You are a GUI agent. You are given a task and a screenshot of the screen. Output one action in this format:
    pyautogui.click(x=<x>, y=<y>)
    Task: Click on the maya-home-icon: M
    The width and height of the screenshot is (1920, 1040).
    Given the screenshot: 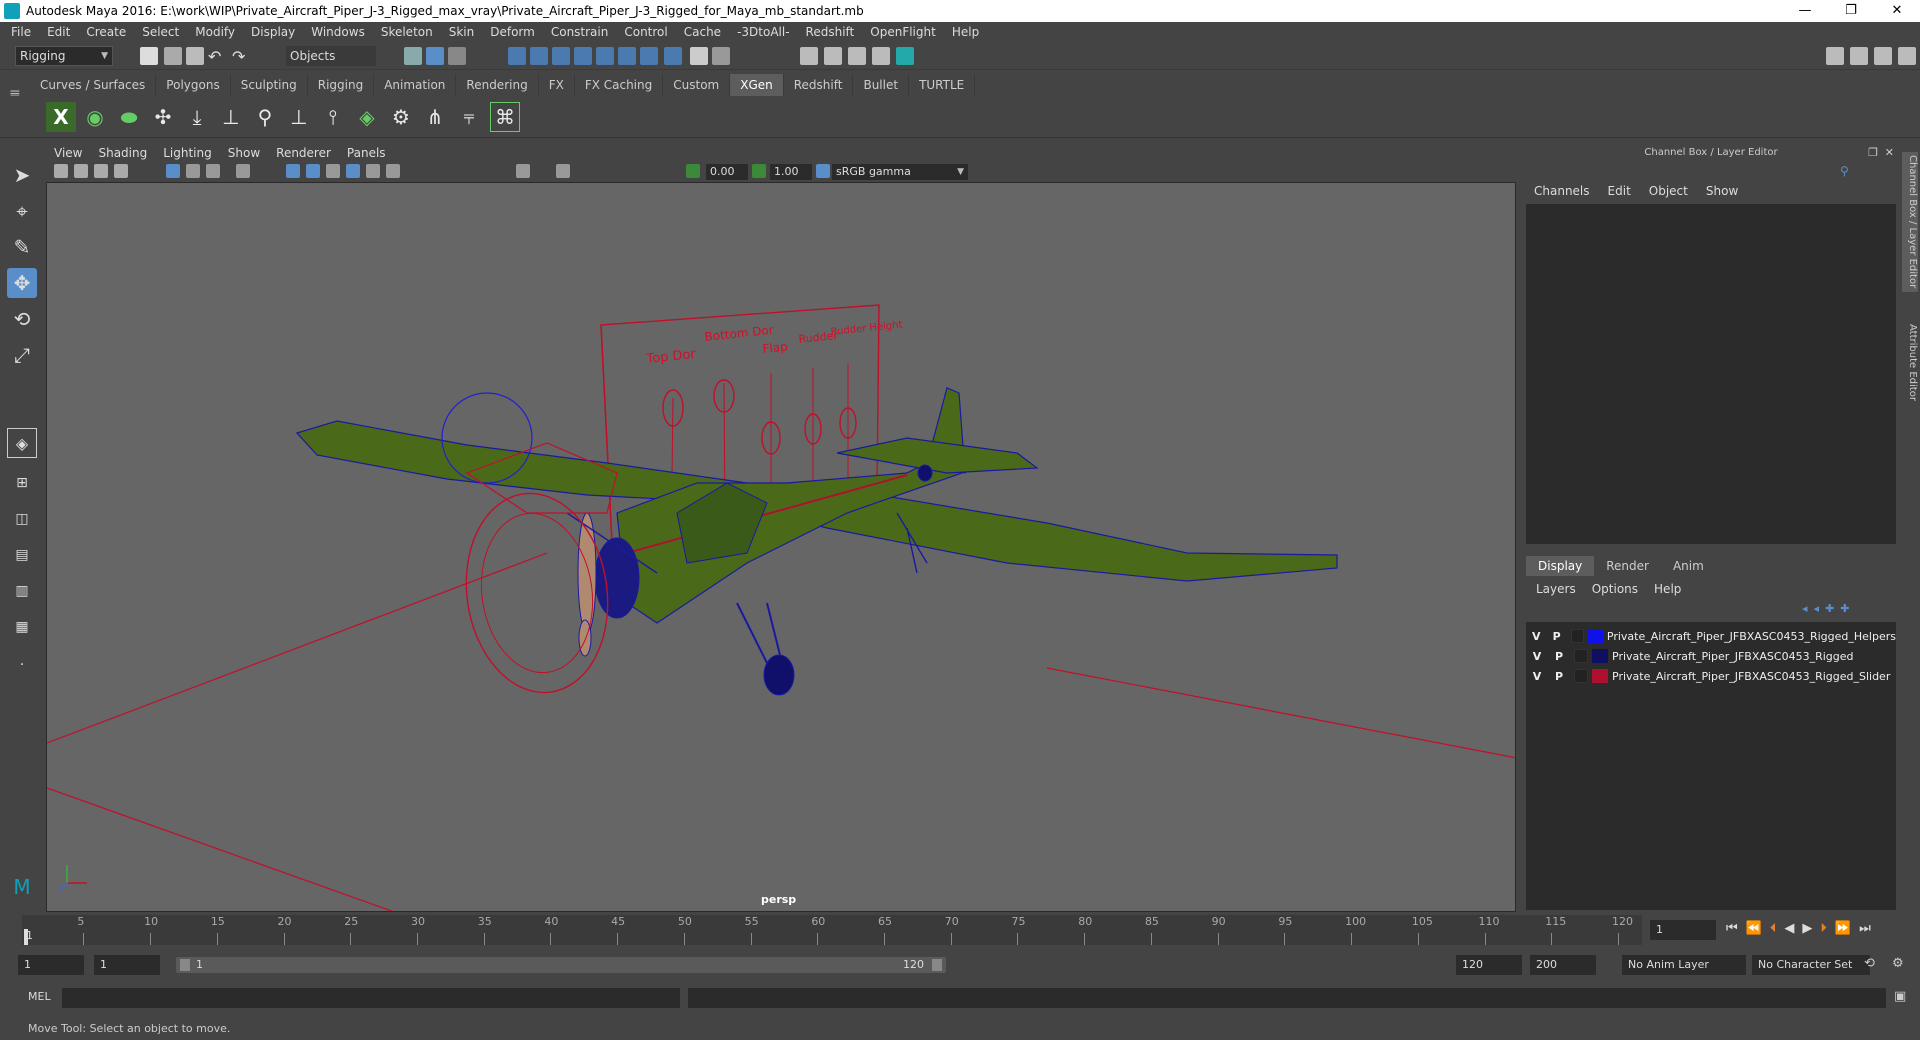 What is the action you would take?
    pyautogui.click(x=22, y=887)
    